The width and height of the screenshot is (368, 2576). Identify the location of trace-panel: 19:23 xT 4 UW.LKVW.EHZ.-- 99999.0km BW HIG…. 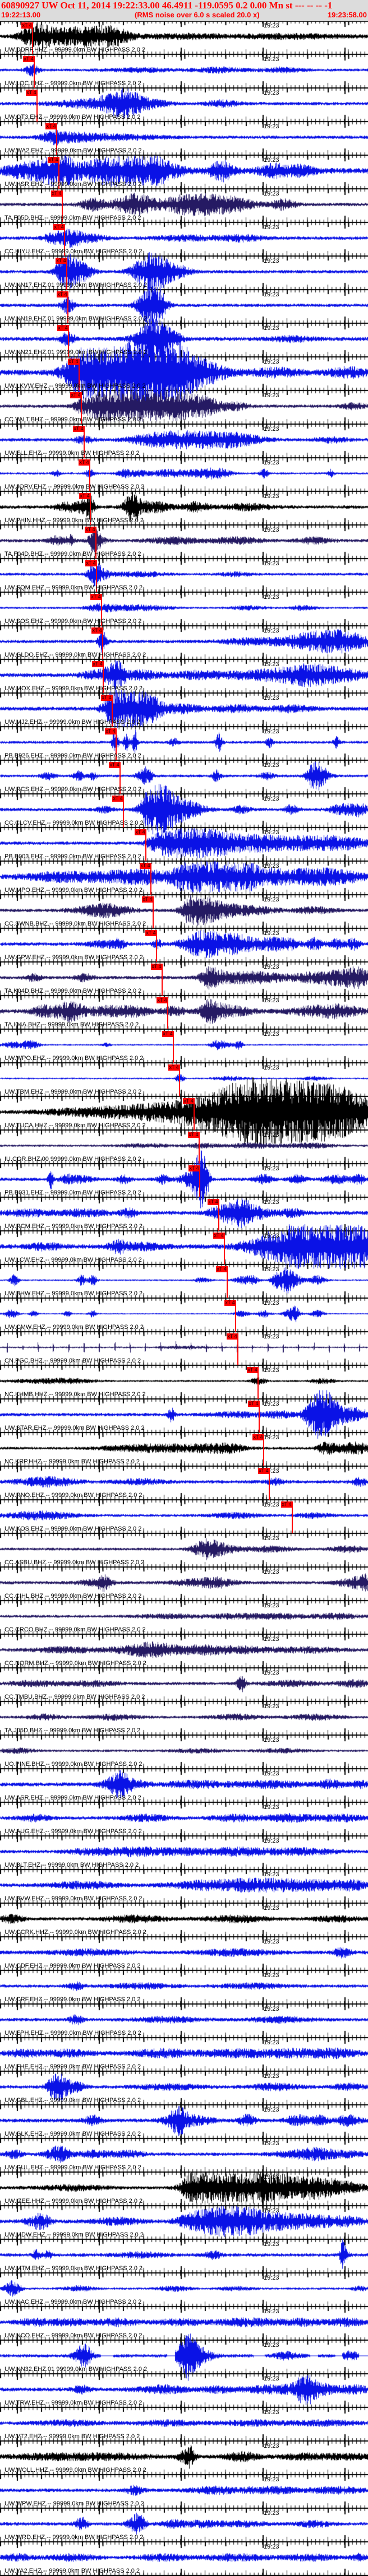
(184, 374).